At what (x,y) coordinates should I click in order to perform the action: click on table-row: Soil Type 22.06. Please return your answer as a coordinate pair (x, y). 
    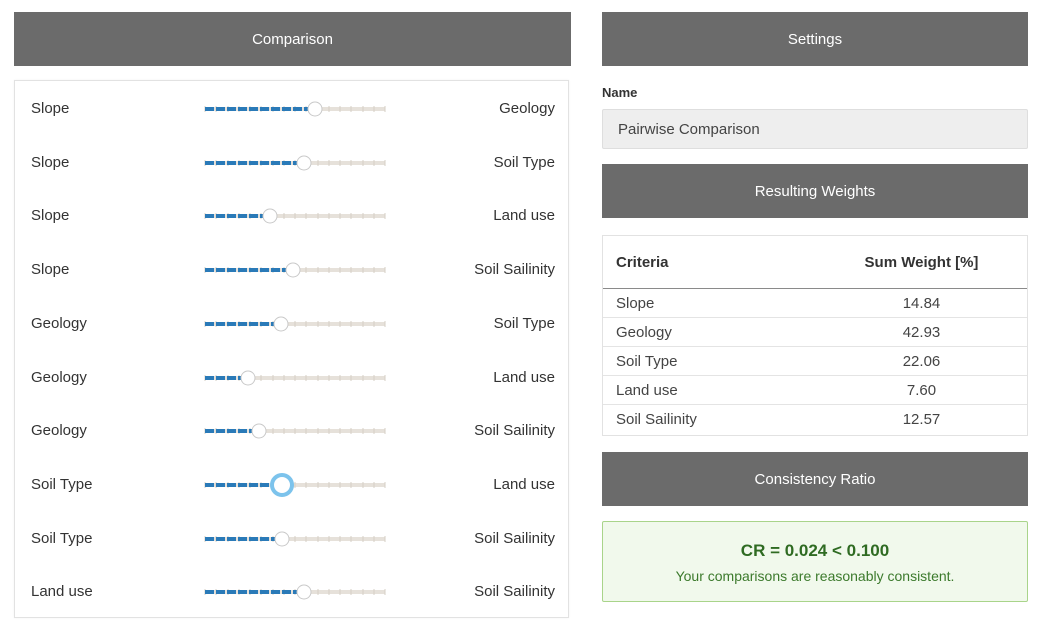
    Looking at the image, I should click on (815, 361).